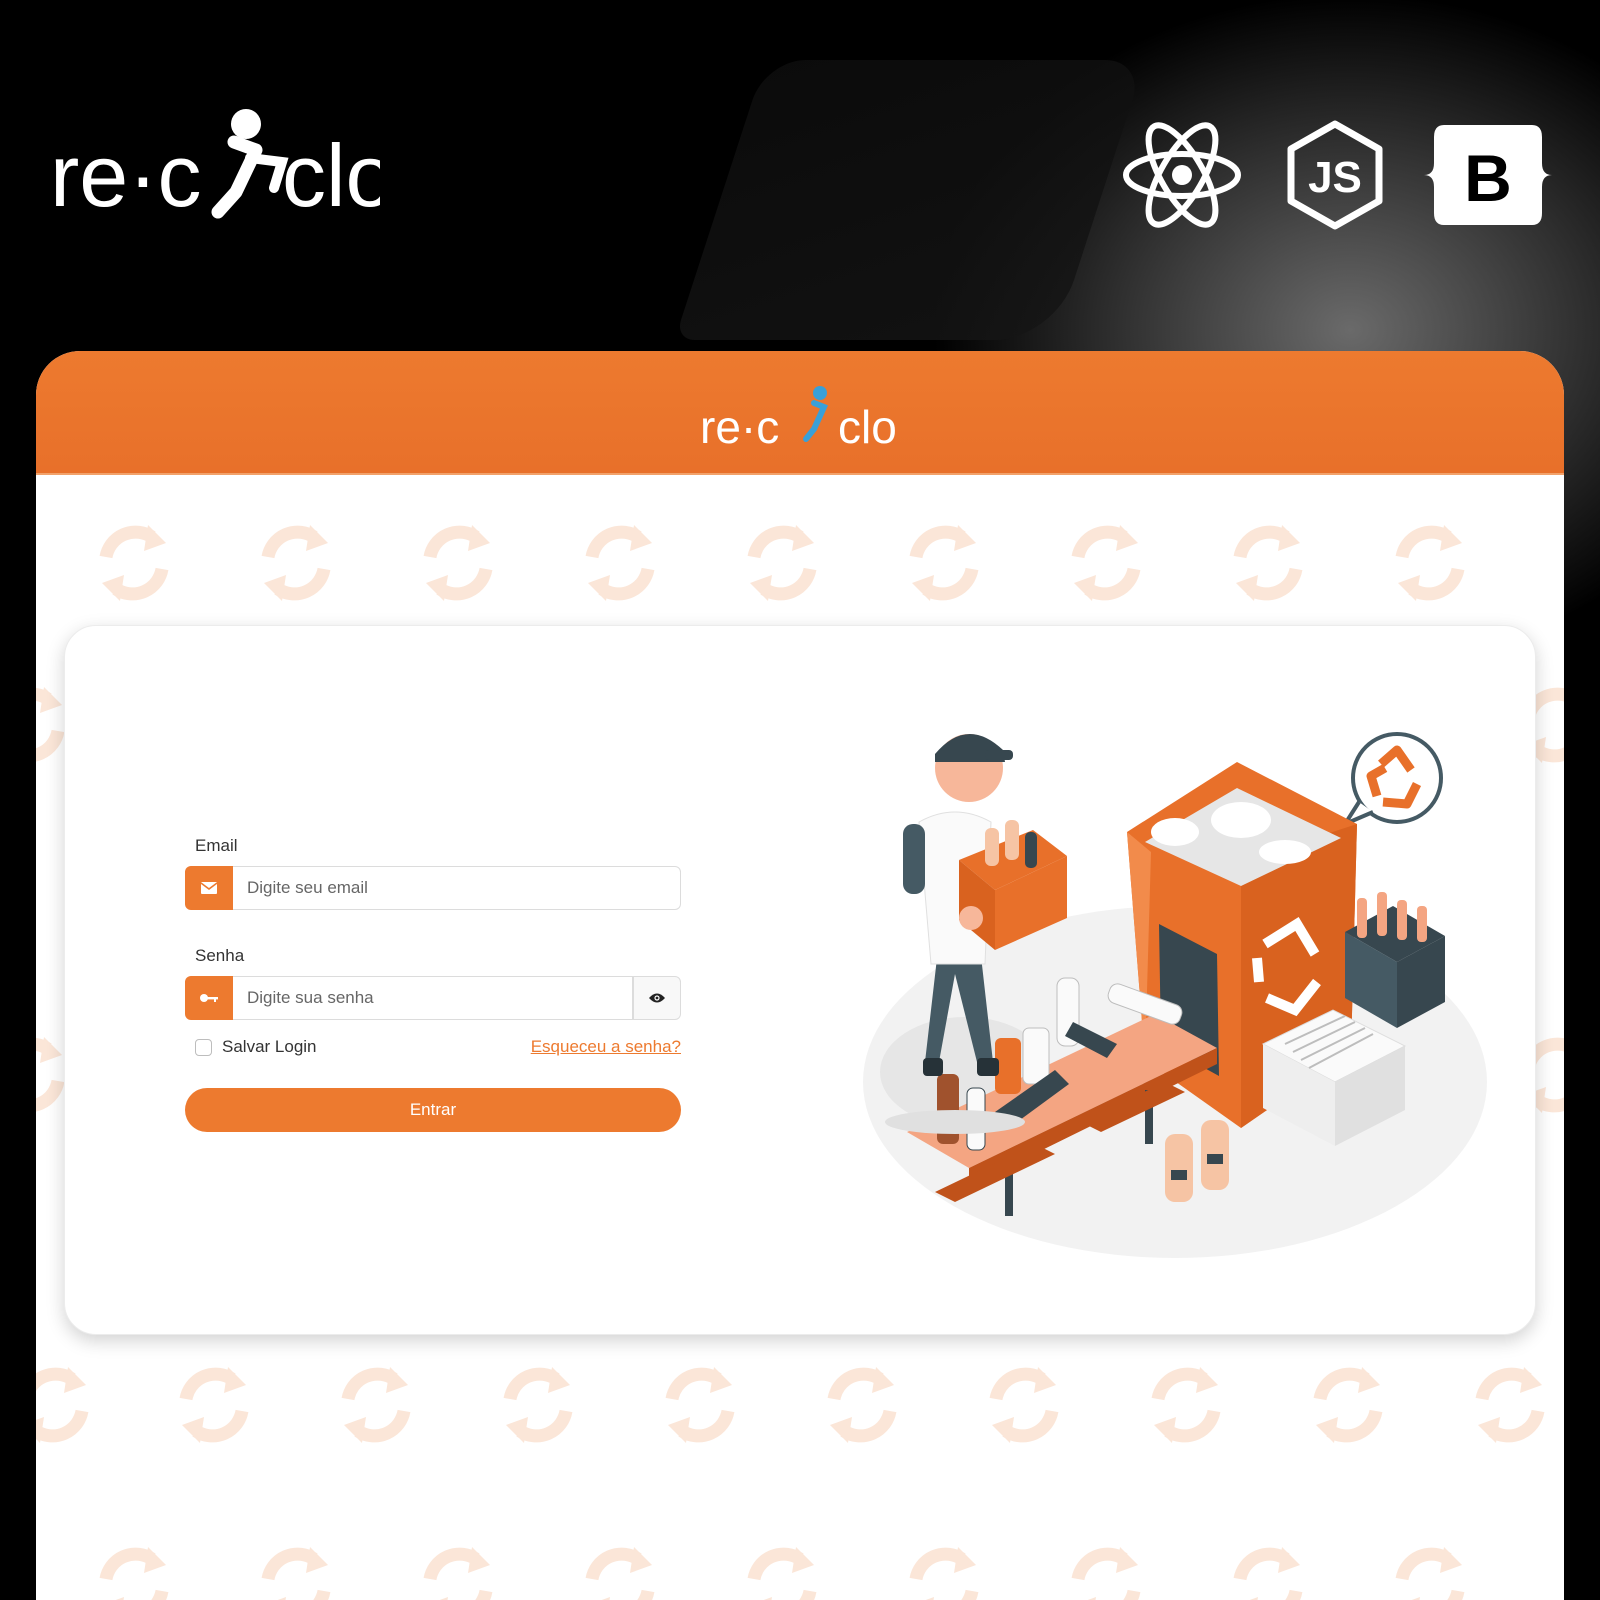  Describe the element at coordinates (203, 1047) in the screenshot. I see `remember-checkbox` at that location.